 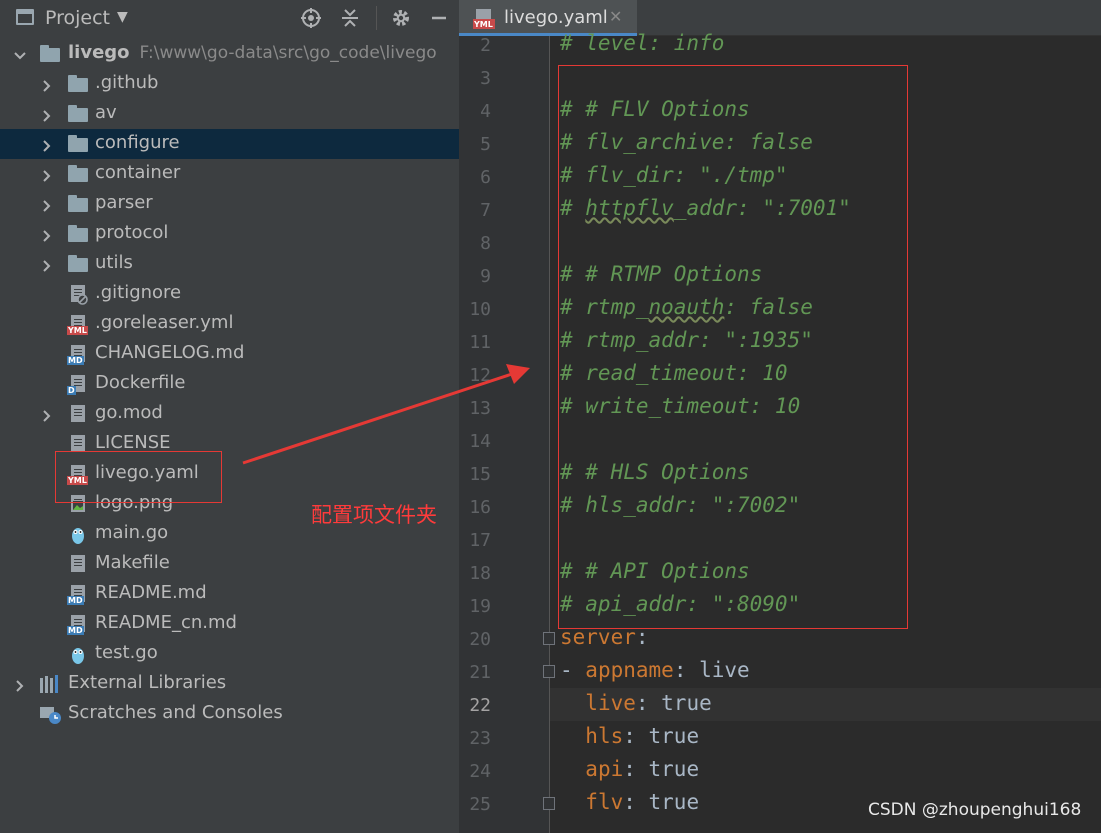 What do you see at coordinates (711, 670) in the screenshot?
I see `code-token: : live` at bounding box center [711, 670].